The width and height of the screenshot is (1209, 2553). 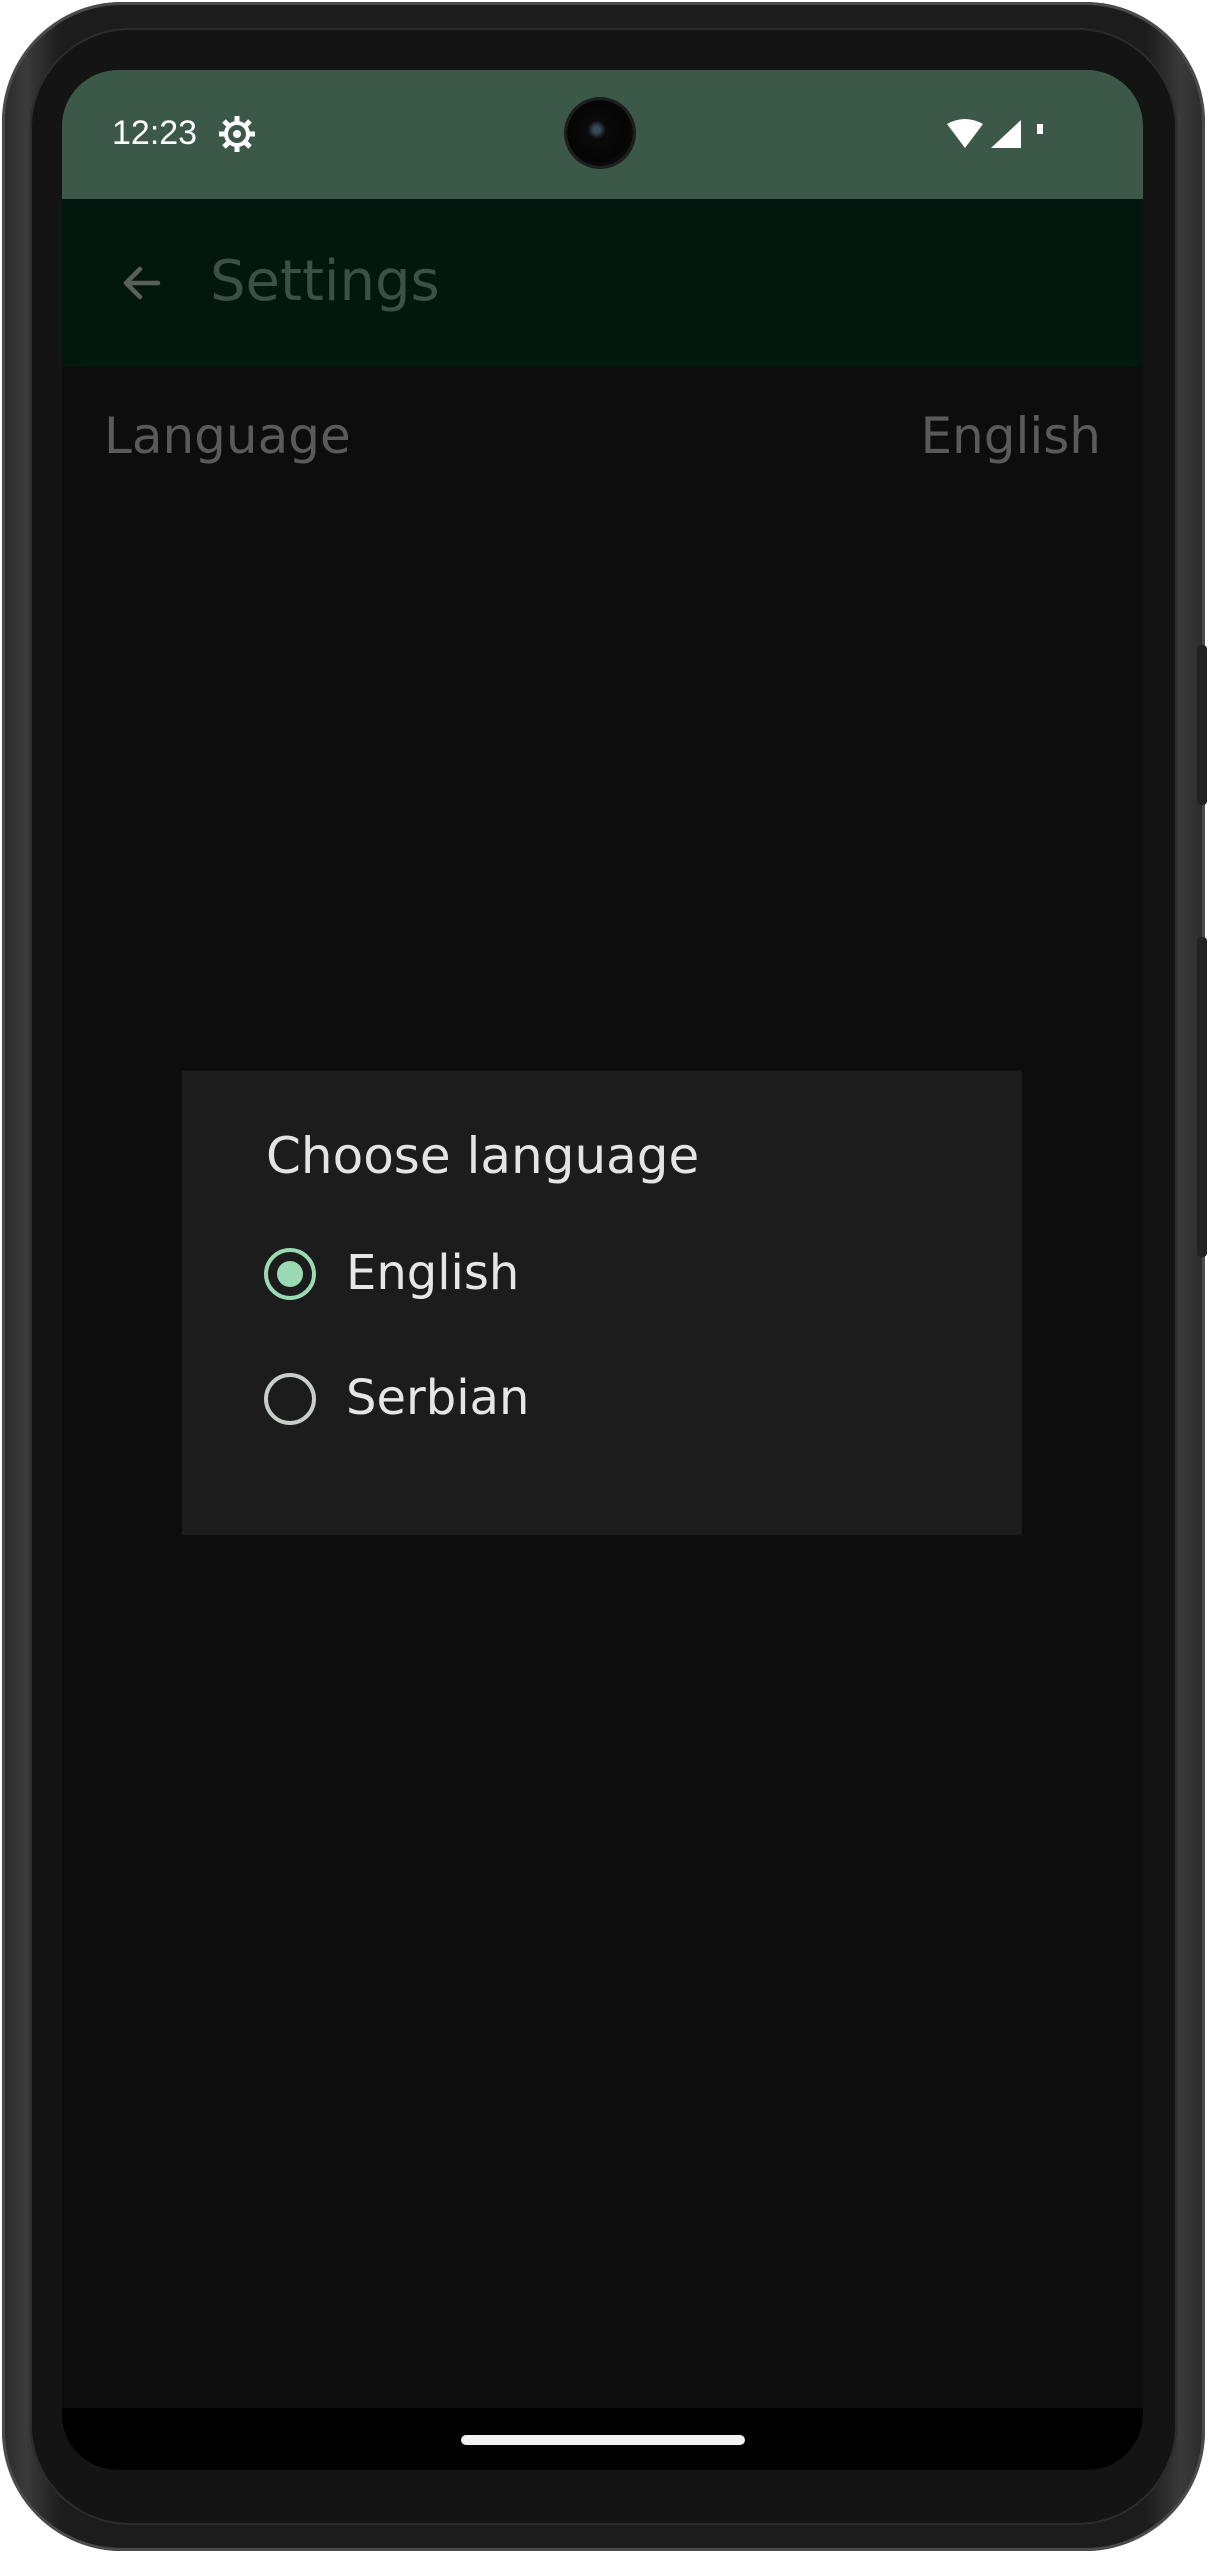 I want to click on power-button, so click(x=1202, y=725).